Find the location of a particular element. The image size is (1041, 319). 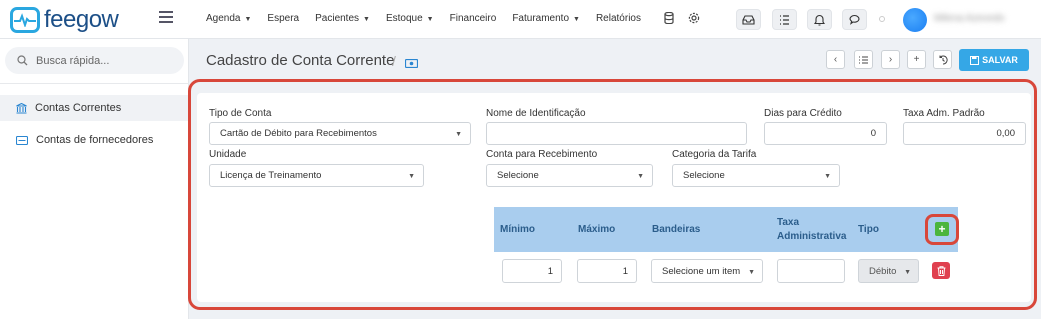

chevron-left-icon: ‹ is located at coordinates (835, 59).